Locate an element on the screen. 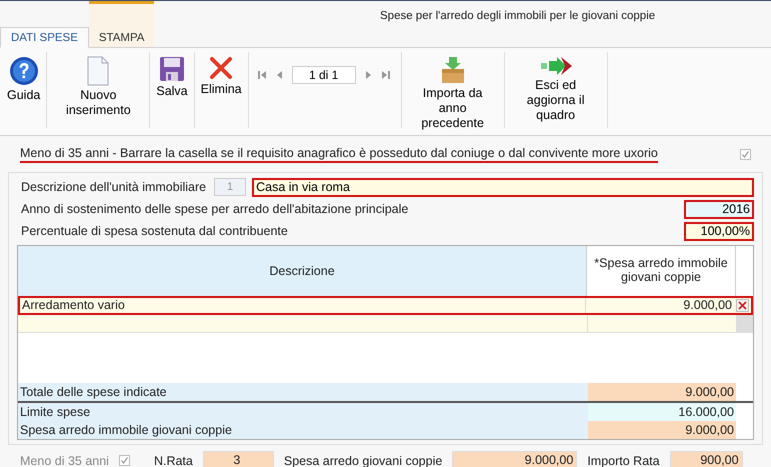 The image size is (771, 467). total-label: Limite spese is located at coordinates (303, 412).